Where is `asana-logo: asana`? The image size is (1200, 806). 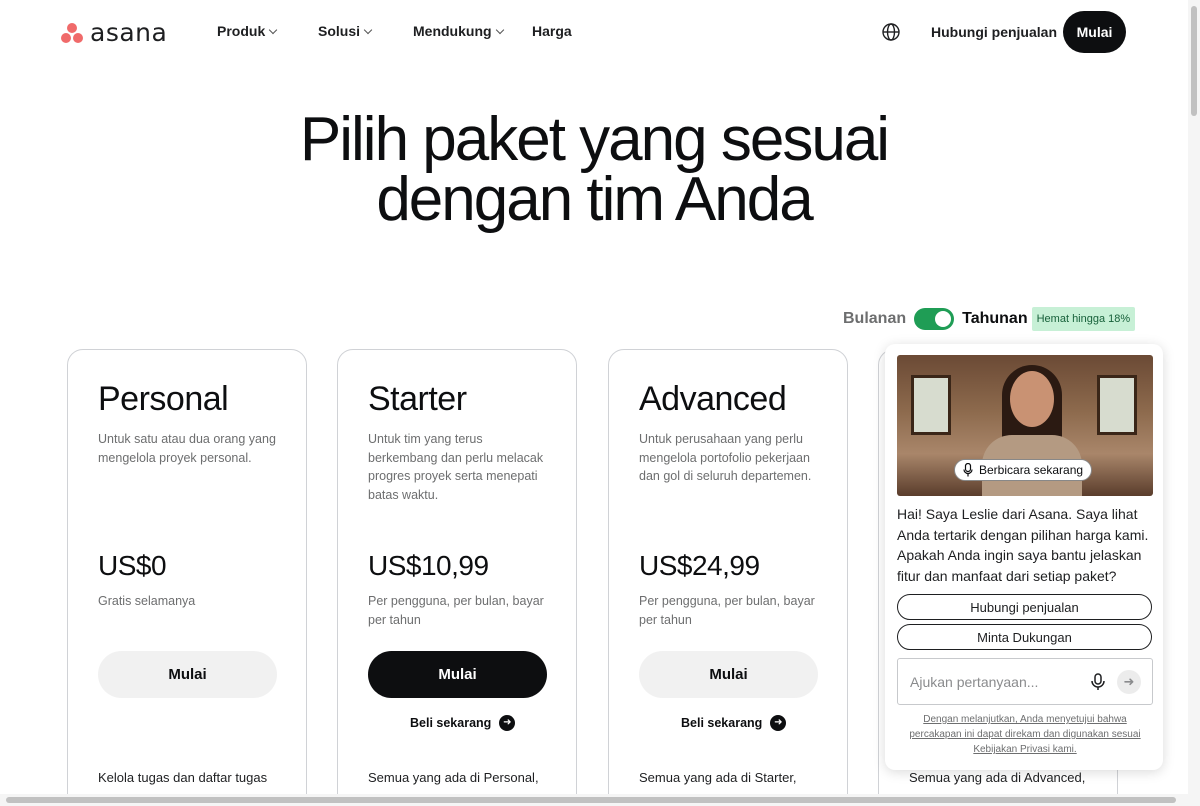
asana-logo: asana is located at coordinates (113, 32).